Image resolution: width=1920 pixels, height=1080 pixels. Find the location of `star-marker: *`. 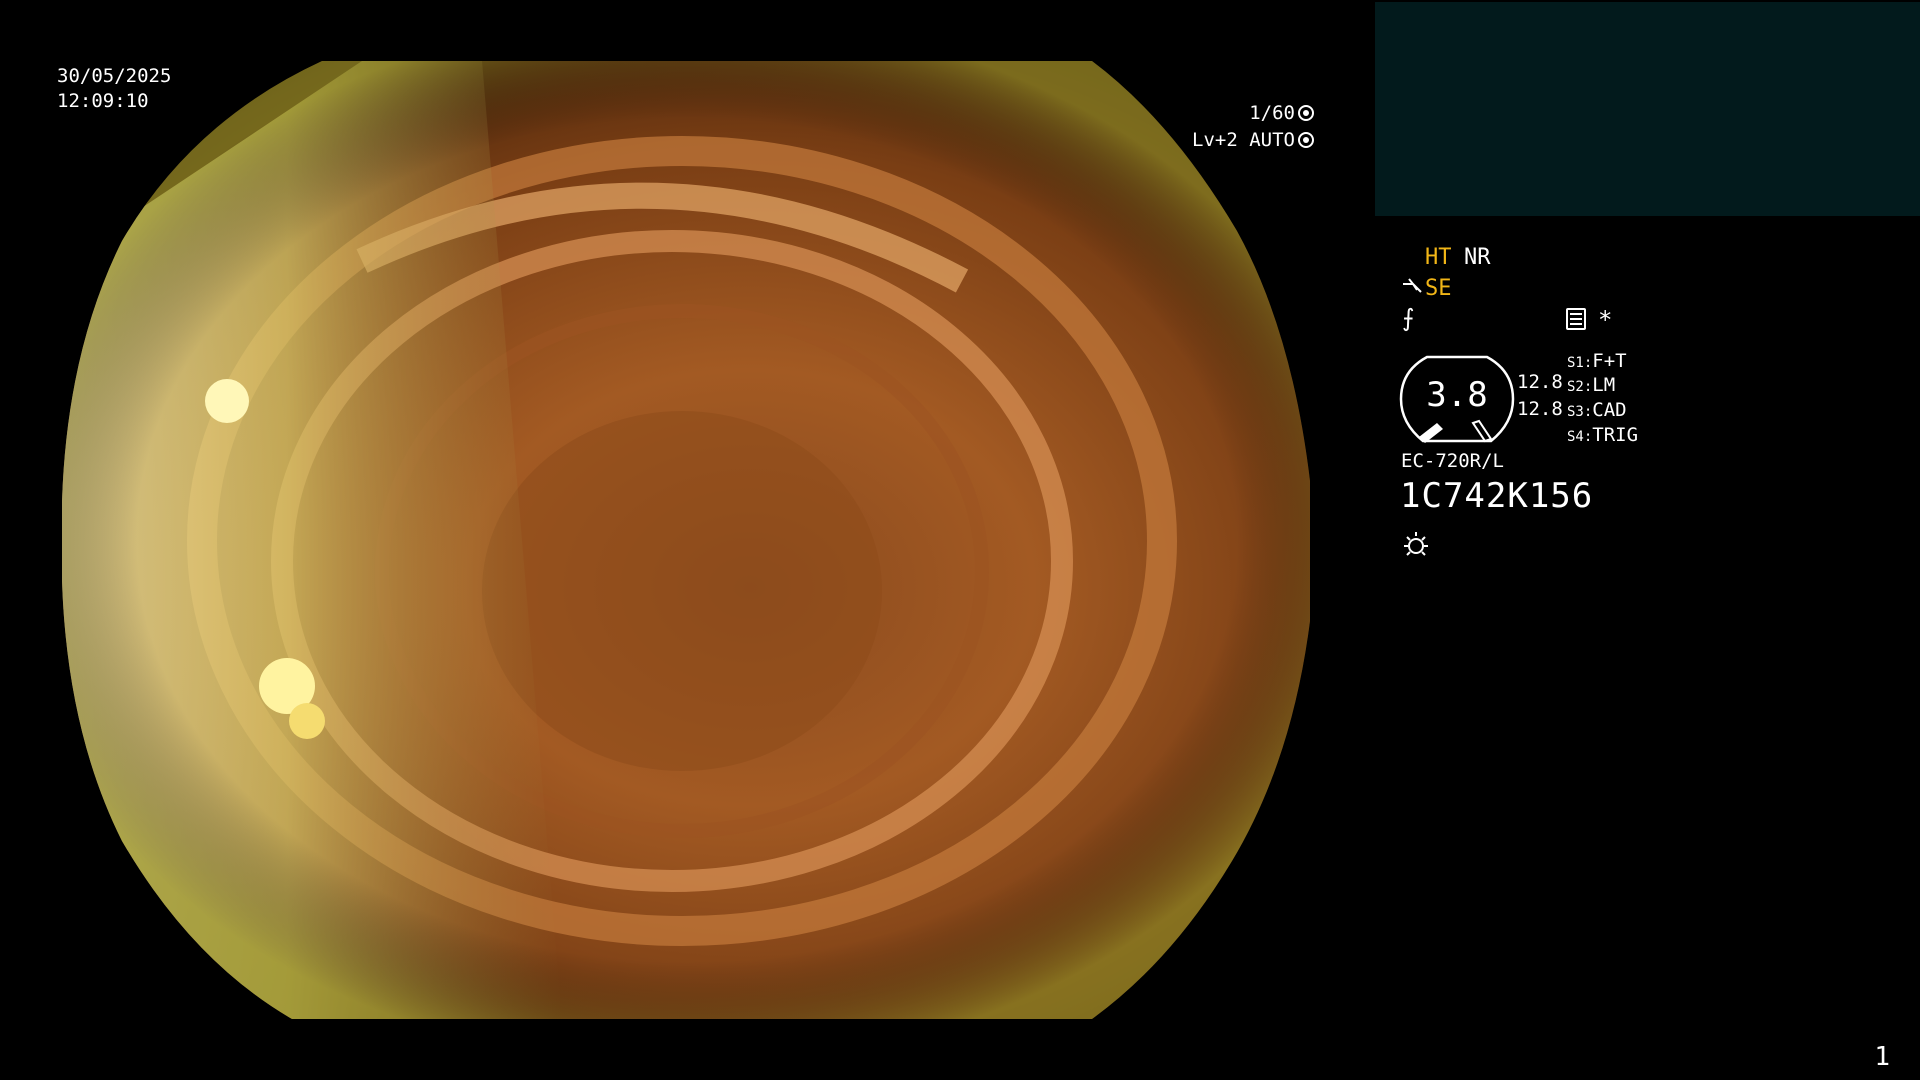

star-marker: * is located at coordinates (1605, 320).